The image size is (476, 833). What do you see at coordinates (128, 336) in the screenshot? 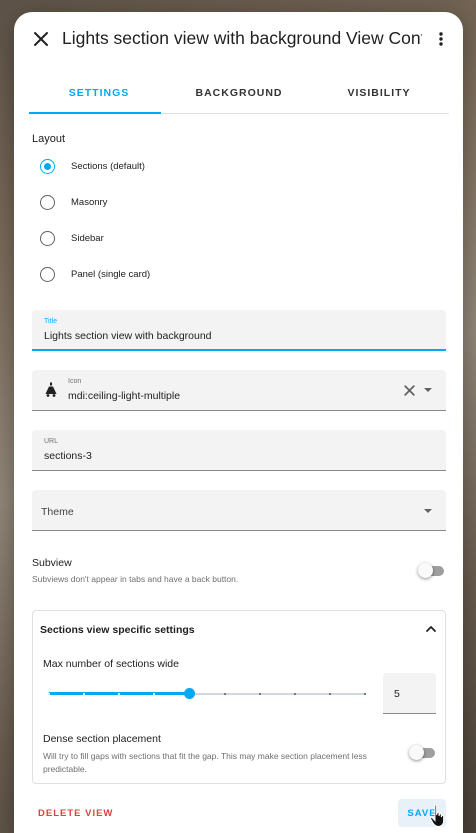
I see `title-field-value: Lights section view with background` at bounding box center [128, 336].